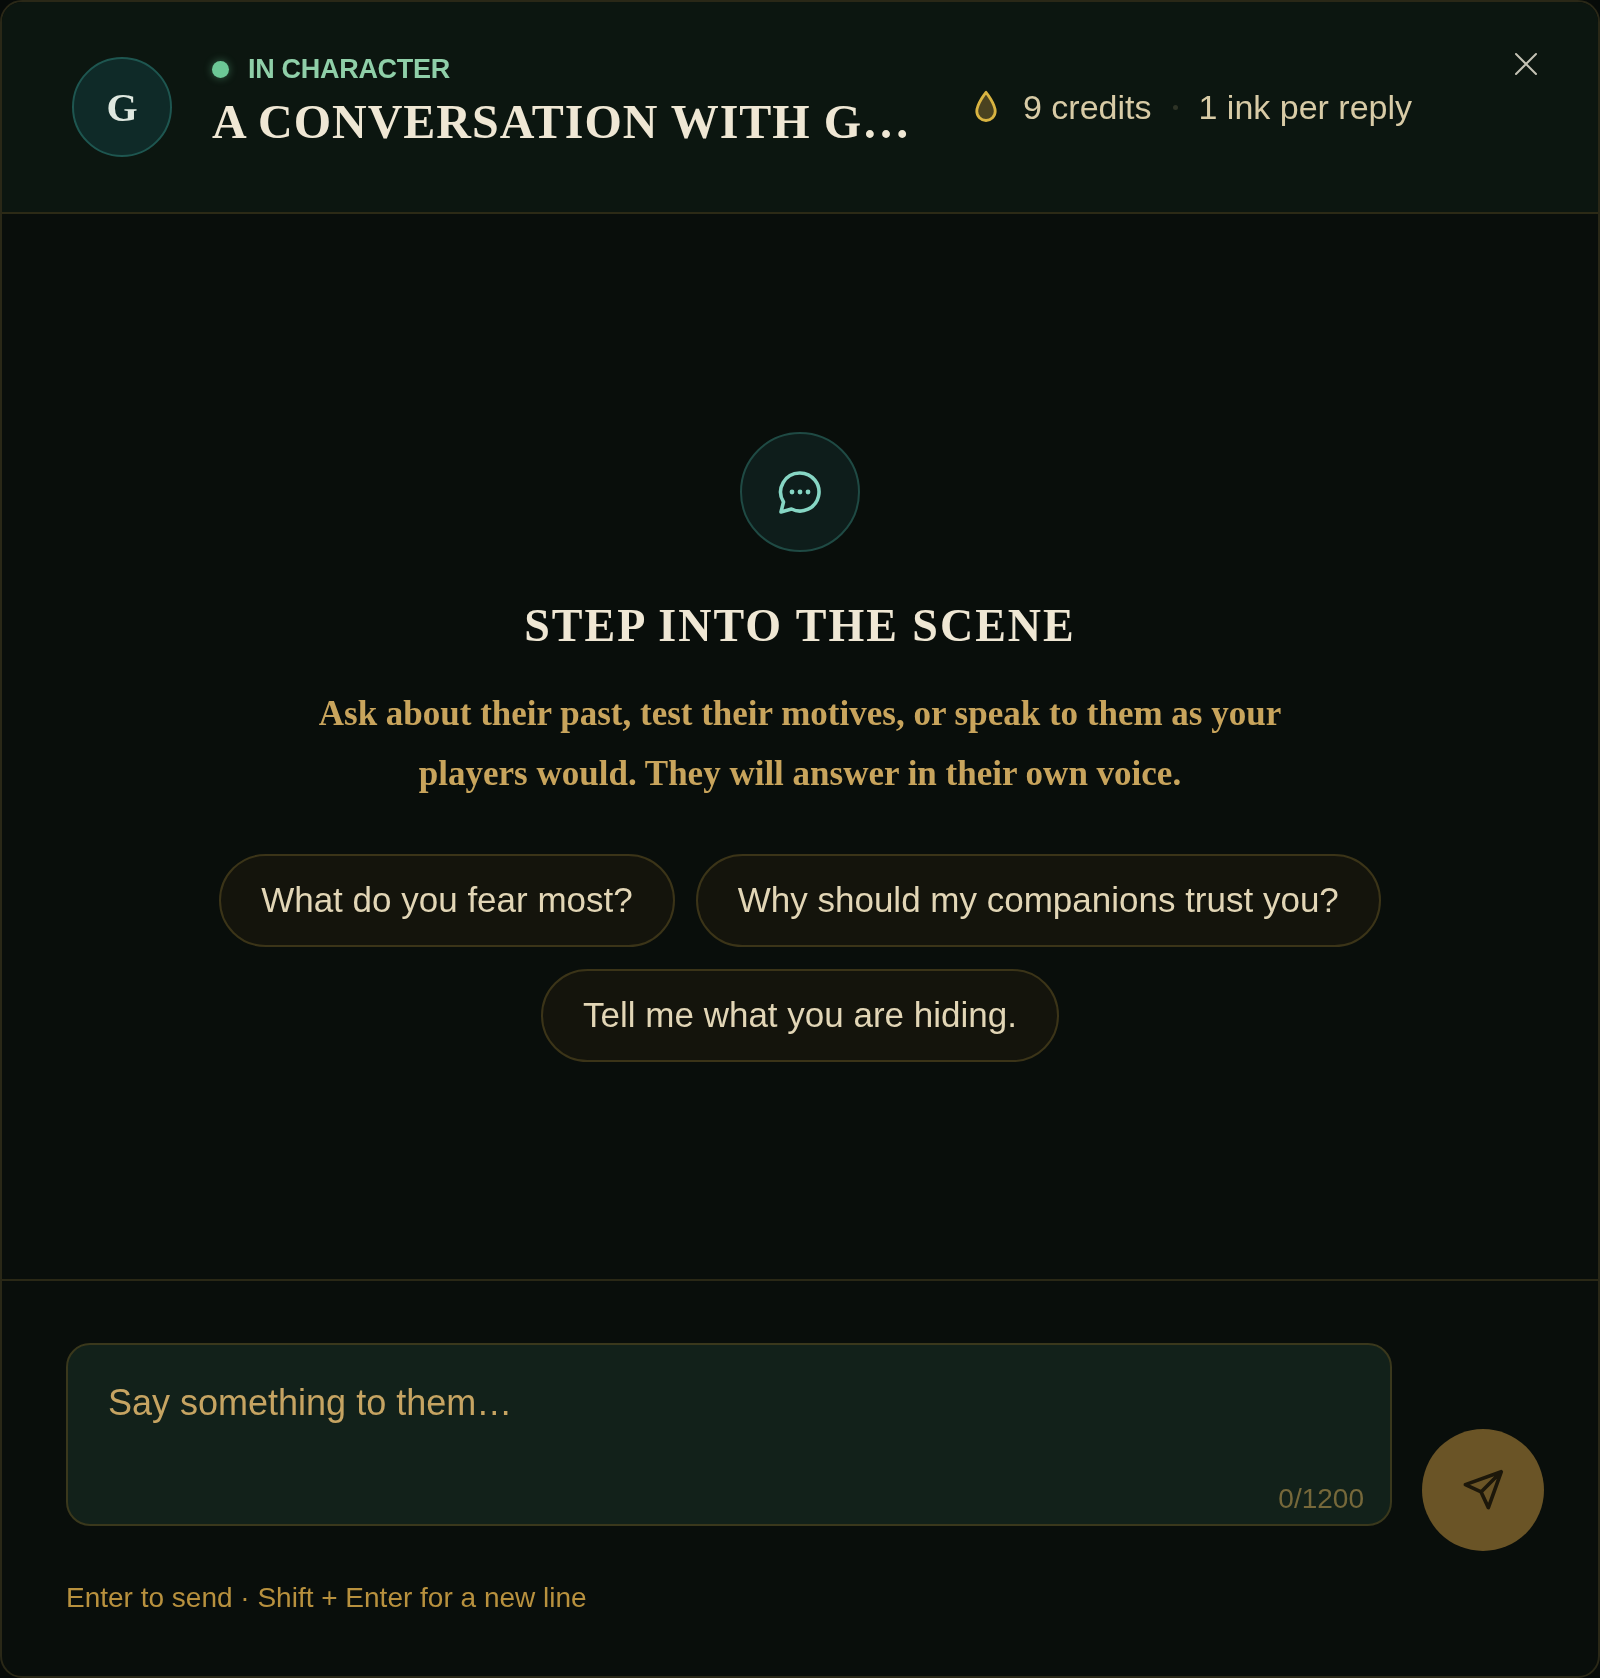 This screenshot has width=1600, height=1678. I want to click on status-label: IN CHARACTER, so click(349, 69).